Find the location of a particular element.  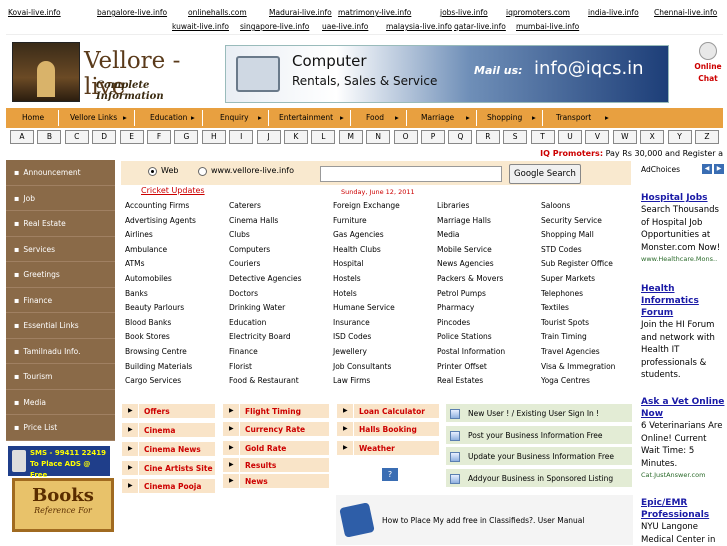

directory-link: Cinema Halls is located at coordinates (253, 220).